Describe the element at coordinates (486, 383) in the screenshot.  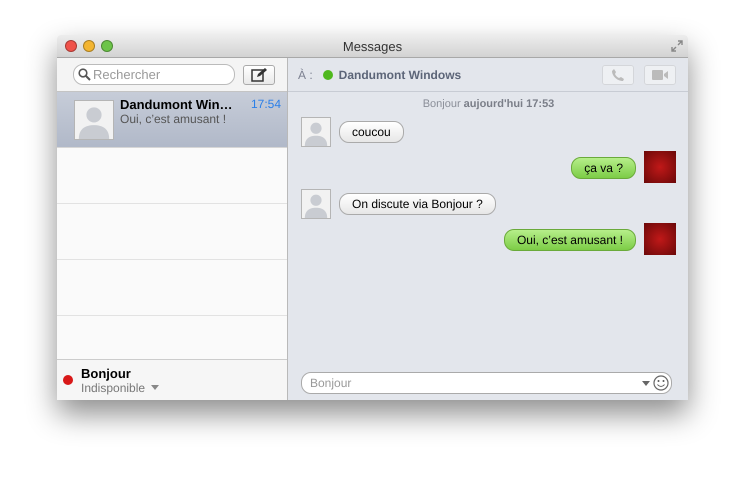
I see `message-input: Bonjour` at that location.